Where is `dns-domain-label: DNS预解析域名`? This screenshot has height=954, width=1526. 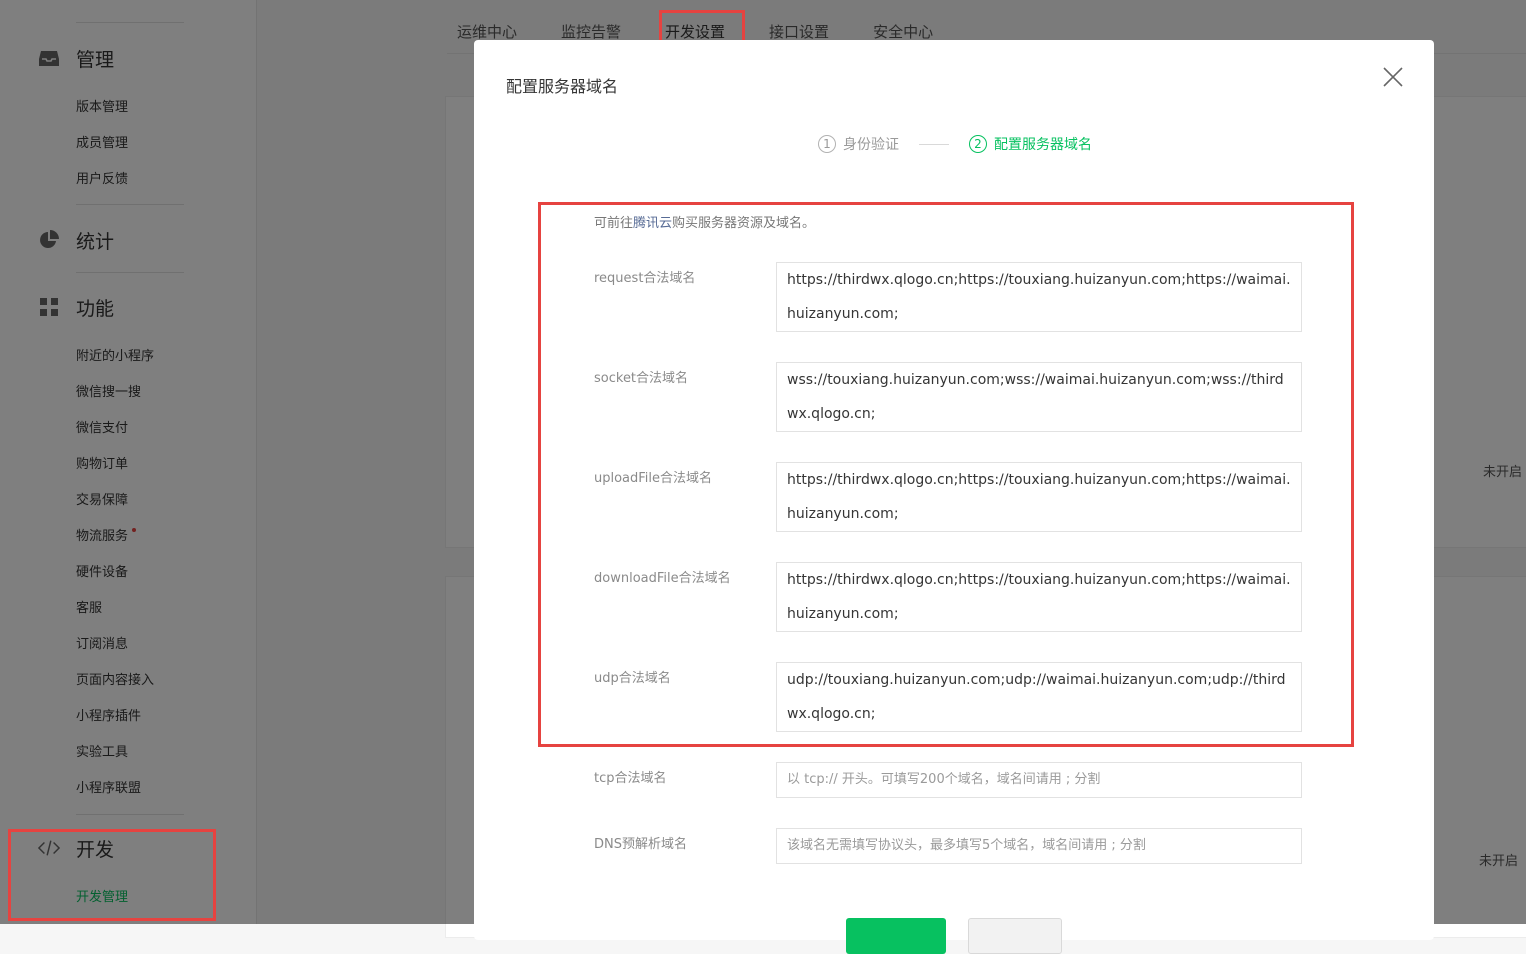
dns-domain-label: DNS预解析域名 is located at coordinates (640, 844).